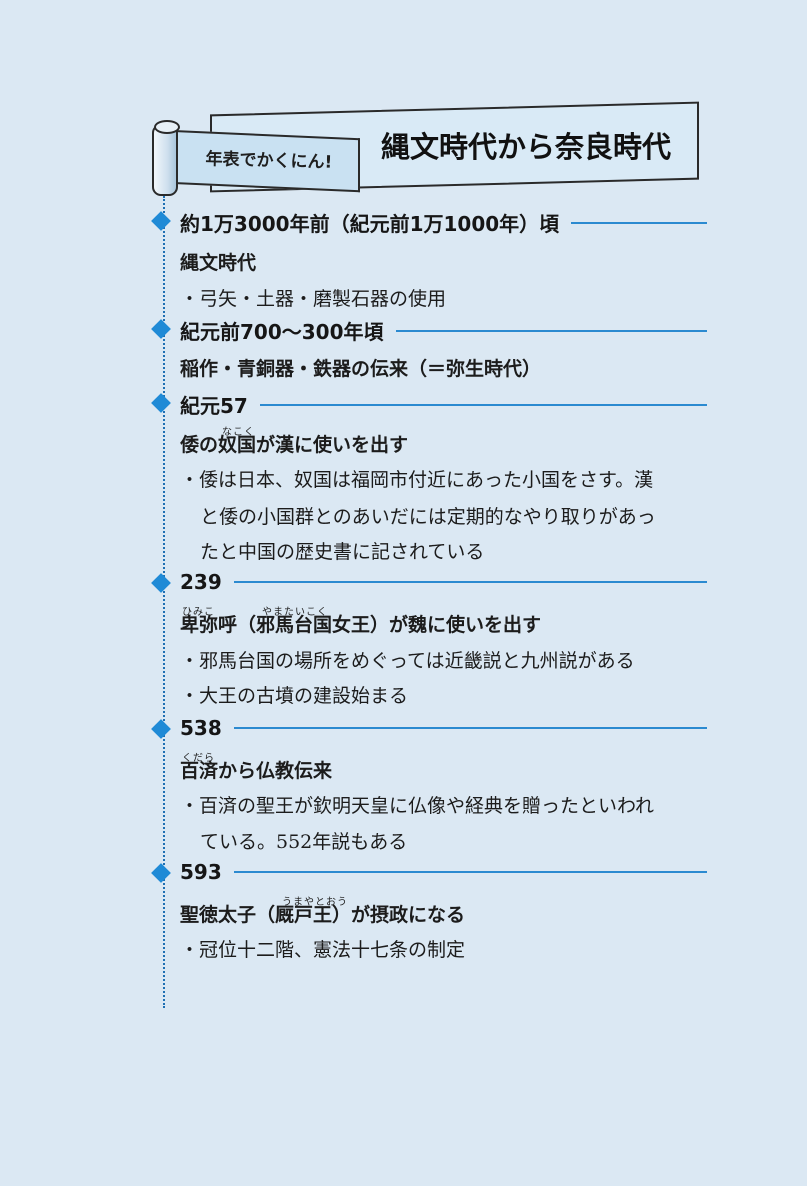  Describe the element at coordinates (201, 728) in the screenshot. I see `timeline-date: 538` at that location.